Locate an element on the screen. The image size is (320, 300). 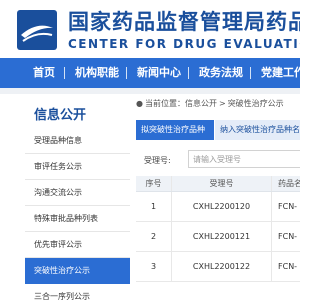
breadcrumb: ● 当前位置：信息公开 > 突破性治疗公示 is located at coordinates (210, 103).